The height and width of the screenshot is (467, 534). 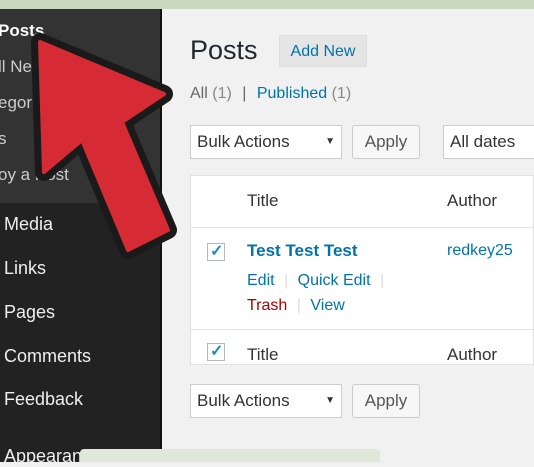 I want to click on edit-link: Edit, so click(x=261, y=280).